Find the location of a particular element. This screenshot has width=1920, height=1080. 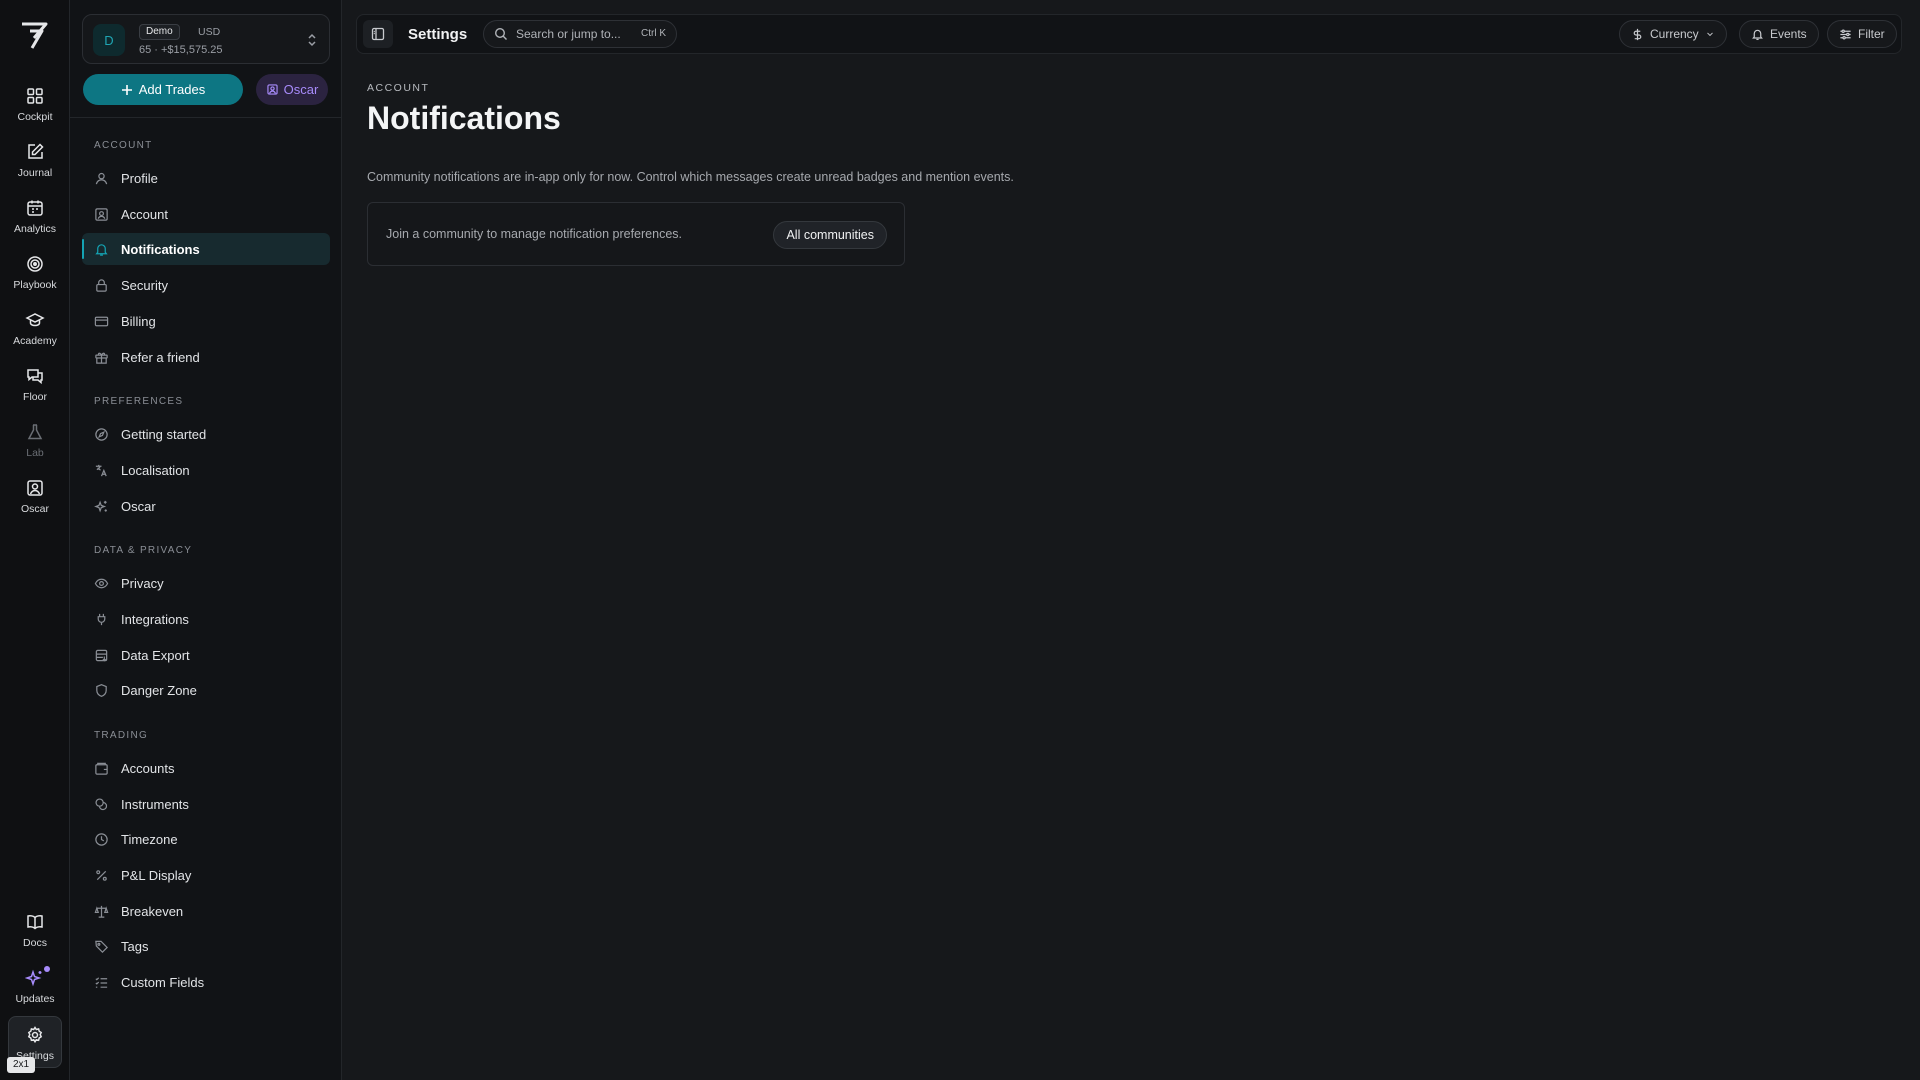

chevron-updown-icon is located at coordinates (312, 40).